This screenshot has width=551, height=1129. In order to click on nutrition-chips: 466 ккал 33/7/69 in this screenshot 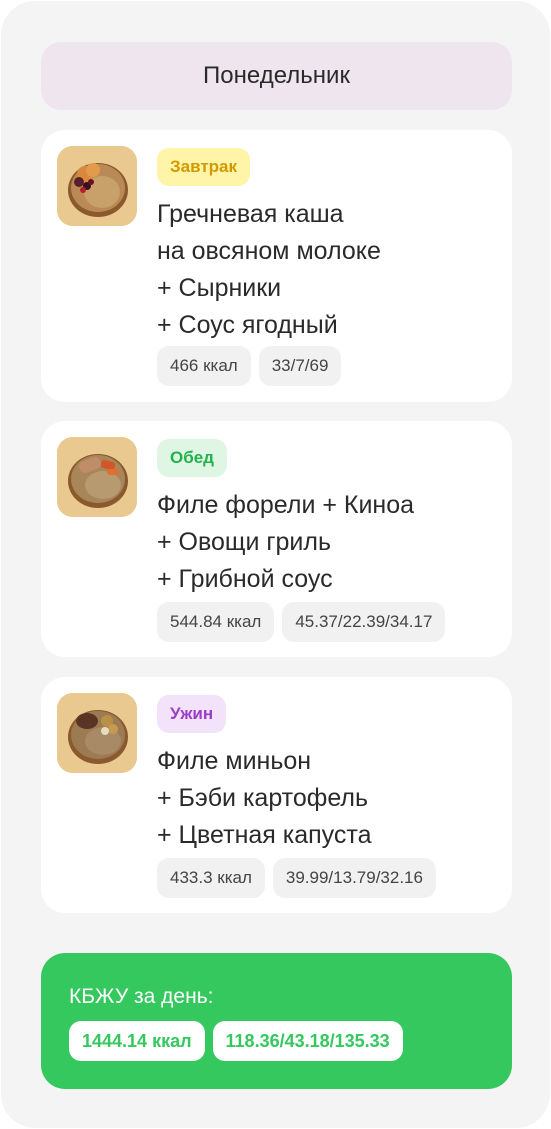, I will do `click(249, 366)`.